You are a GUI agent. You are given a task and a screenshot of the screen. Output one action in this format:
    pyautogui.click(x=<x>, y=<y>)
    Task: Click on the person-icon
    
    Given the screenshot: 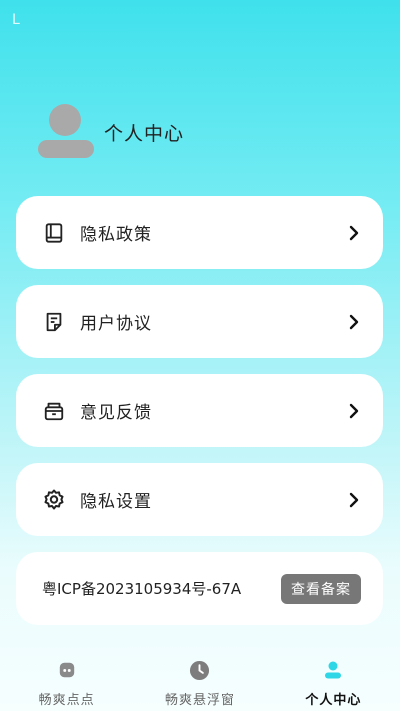 What is the action you would take?
    pyautogui.click(x=333, y=670)
    